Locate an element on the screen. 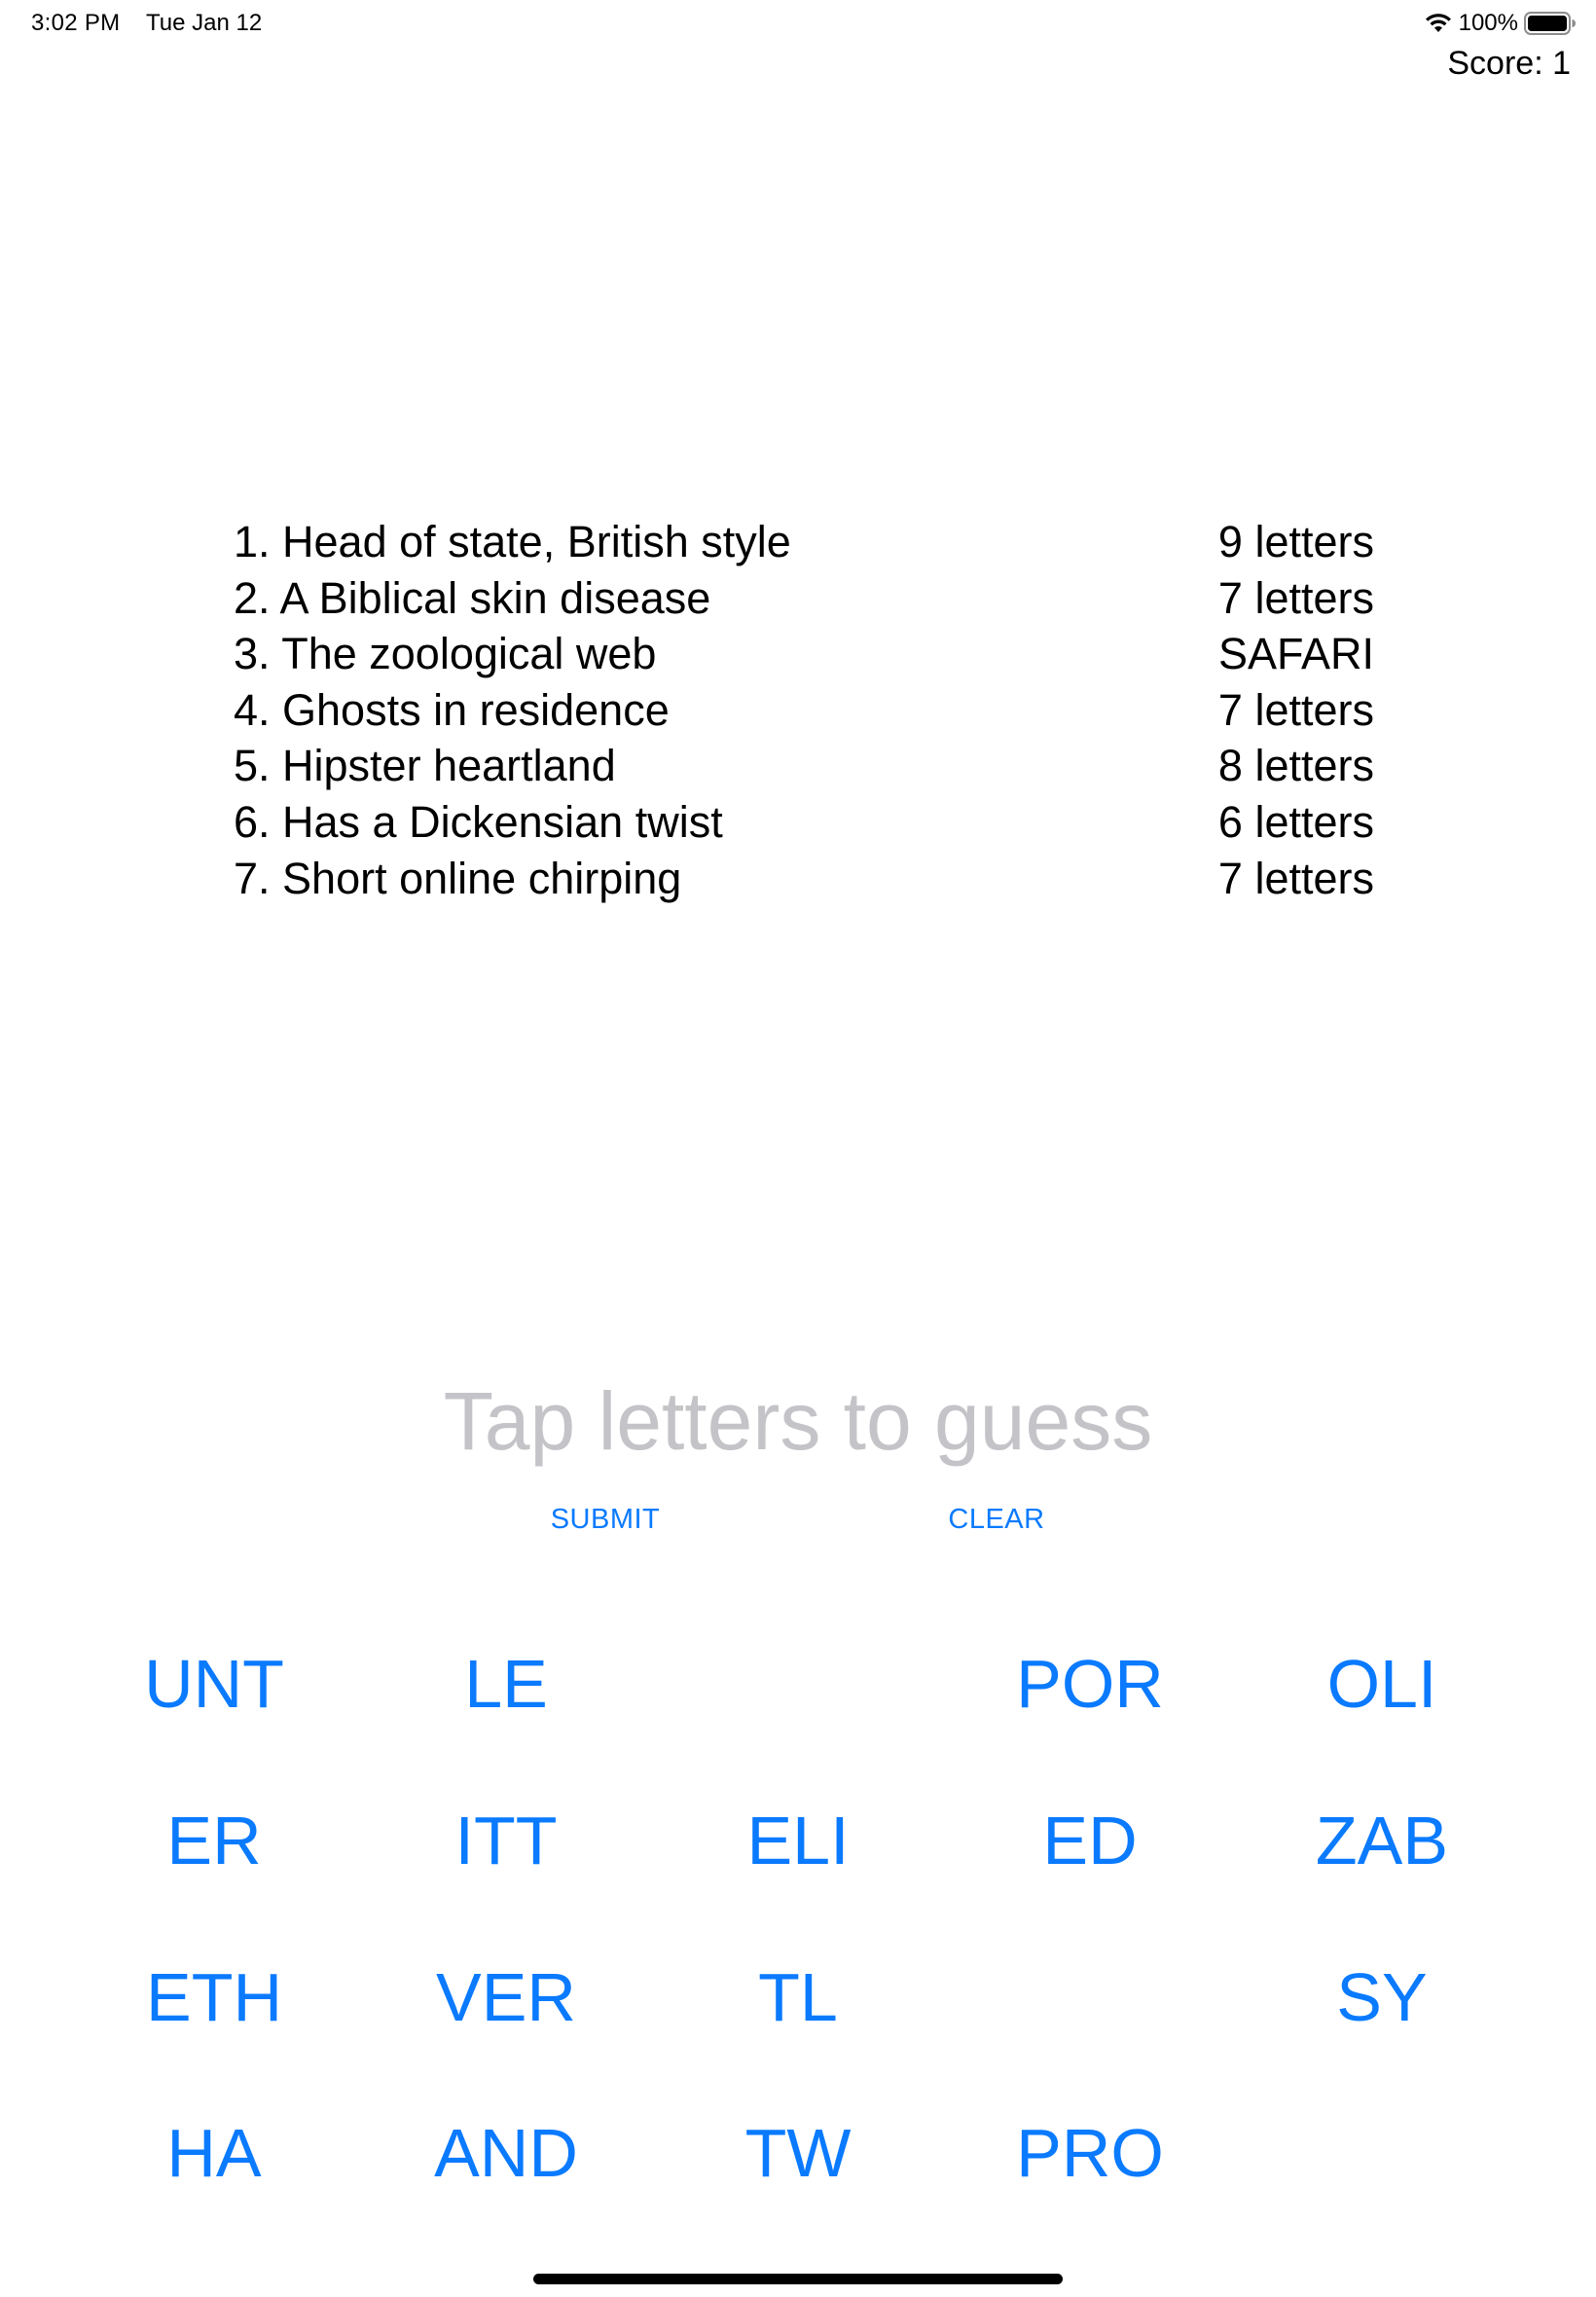  clue-row: 6. Has a Dickensian twist 6 letters is located at coordinates (804, 822).